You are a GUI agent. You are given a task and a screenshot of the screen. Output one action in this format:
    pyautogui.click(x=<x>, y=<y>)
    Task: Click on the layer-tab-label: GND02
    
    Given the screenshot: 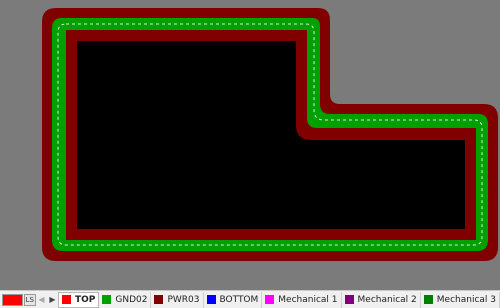 What is the action you would take?
    pyautogui.click(x=131, y=299)
    